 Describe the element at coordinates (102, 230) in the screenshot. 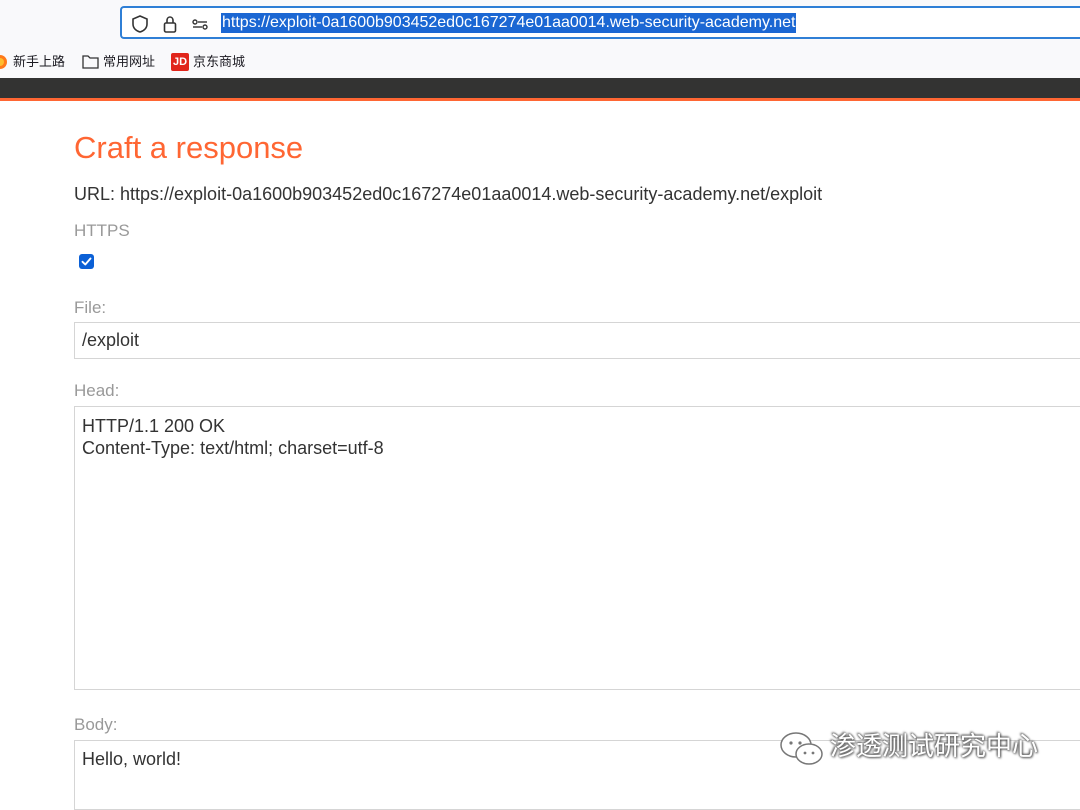

I see `https-label: HTTPS` at that location.